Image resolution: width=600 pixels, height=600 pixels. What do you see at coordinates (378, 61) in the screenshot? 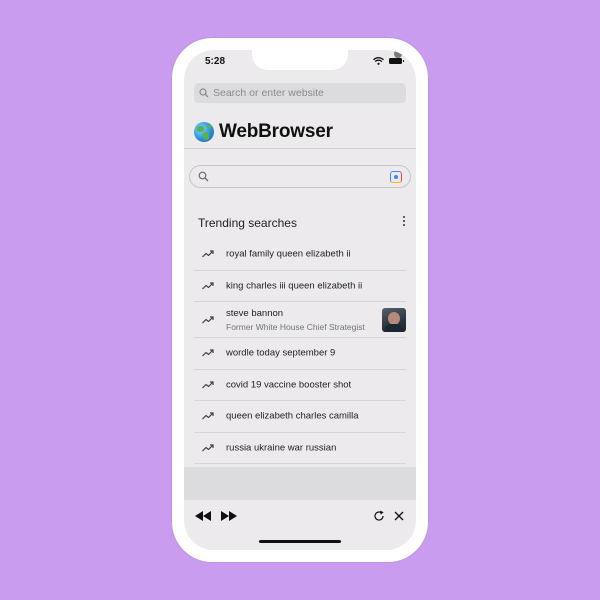
I see `wifi-icon` at bounding box center [378, 61].